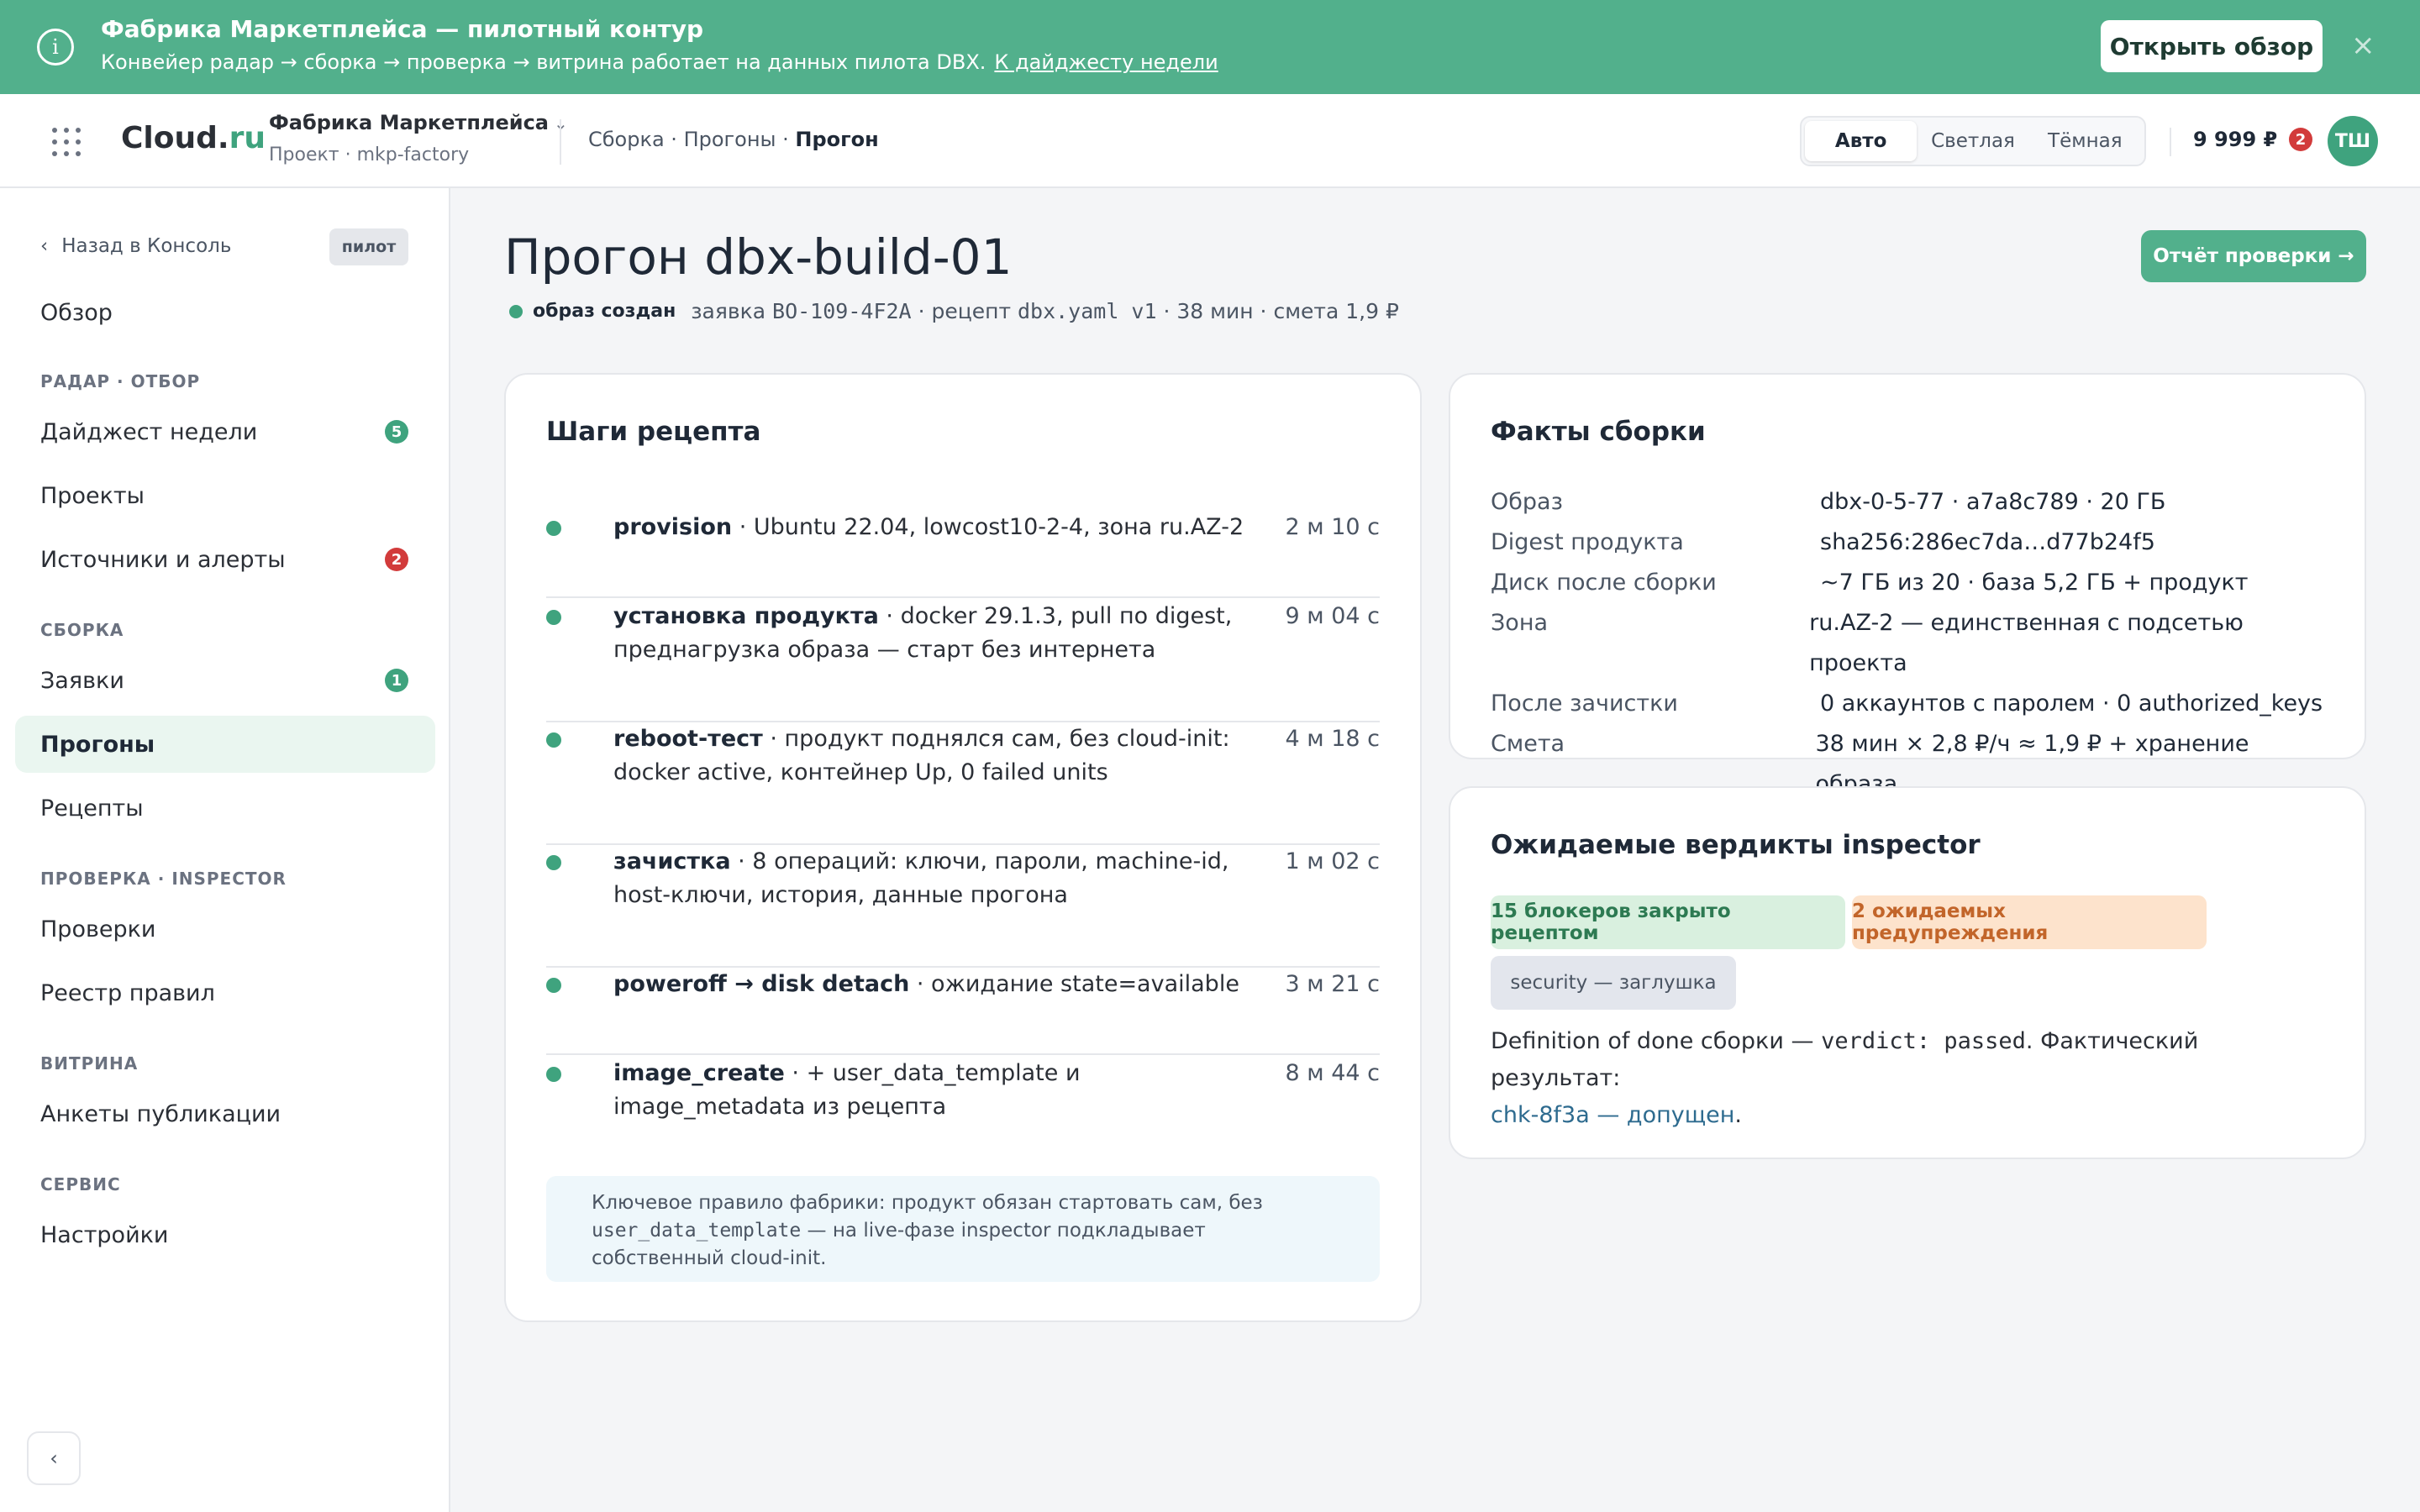  Describe the element at coordinates (163, 879) in the screenshot. I see `sidebar-group-inspect: ПРОВЕРКА · INSPECTOR` at that location.